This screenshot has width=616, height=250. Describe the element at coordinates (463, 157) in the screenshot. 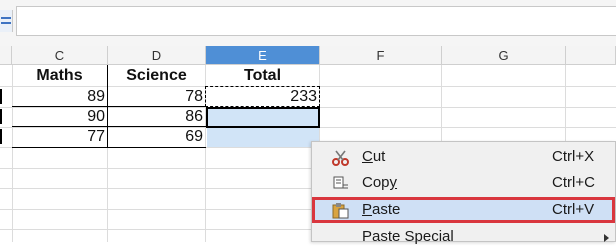

I see `menu-item-cut: Cut Ctrl+X` at that location.